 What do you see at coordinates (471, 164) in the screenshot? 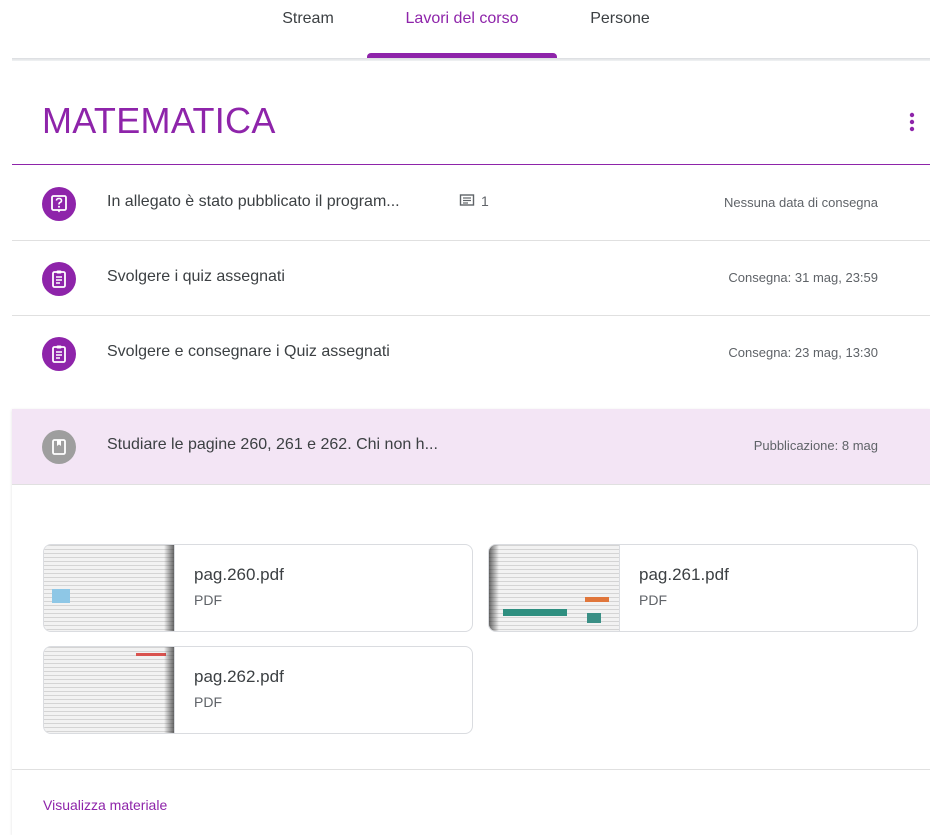
I see `topic-divider` at bounding box center [471, 164].